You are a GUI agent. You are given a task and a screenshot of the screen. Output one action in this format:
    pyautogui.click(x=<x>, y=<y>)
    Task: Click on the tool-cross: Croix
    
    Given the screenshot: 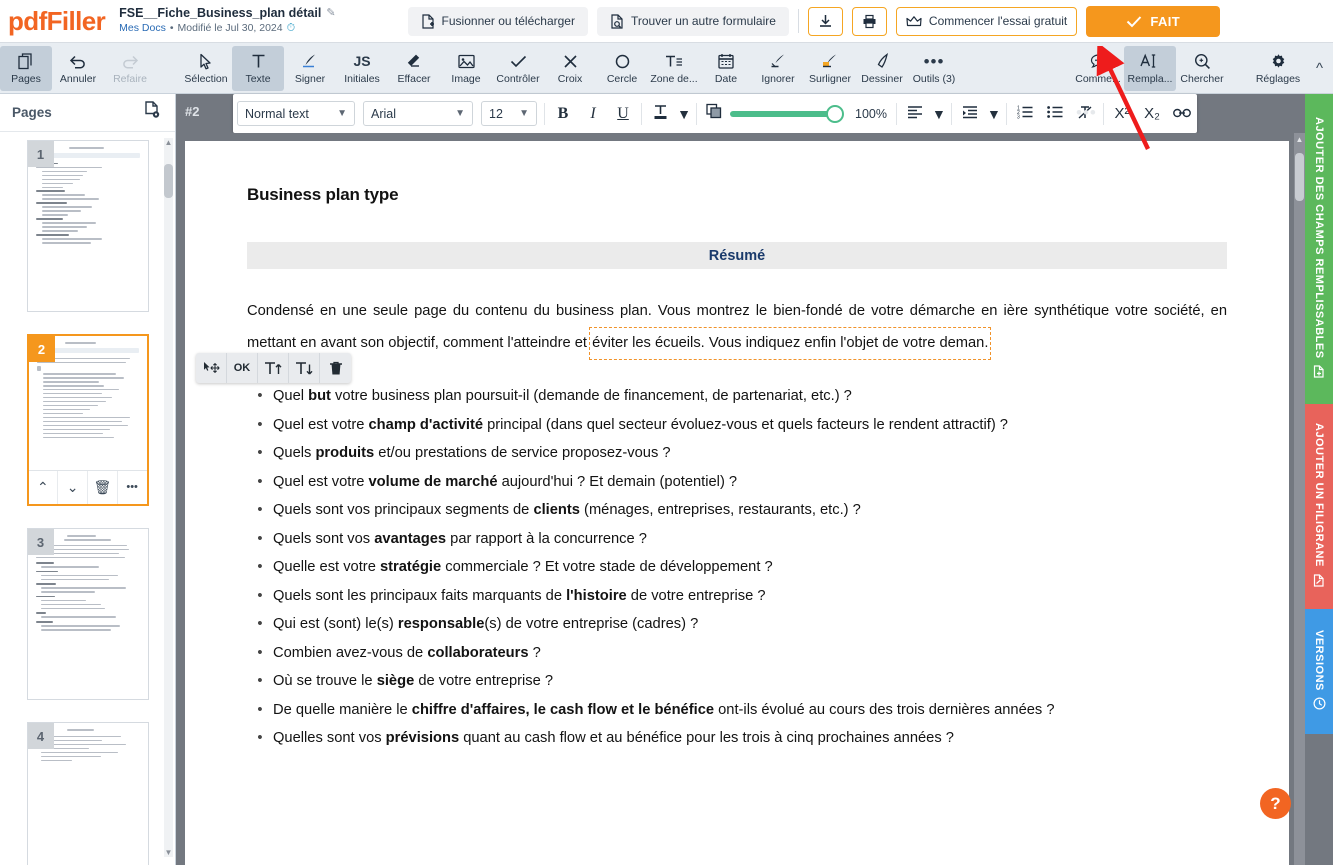 What is the action you would take?
    pyautogui.click(x=570, y=68)
    